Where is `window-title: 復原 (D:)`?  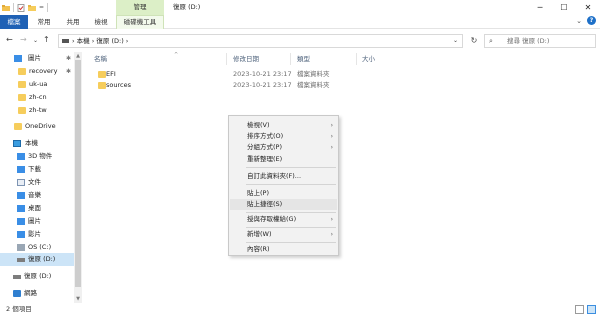
window-title: 復原 (D:) is located at coordinates (187, 7).